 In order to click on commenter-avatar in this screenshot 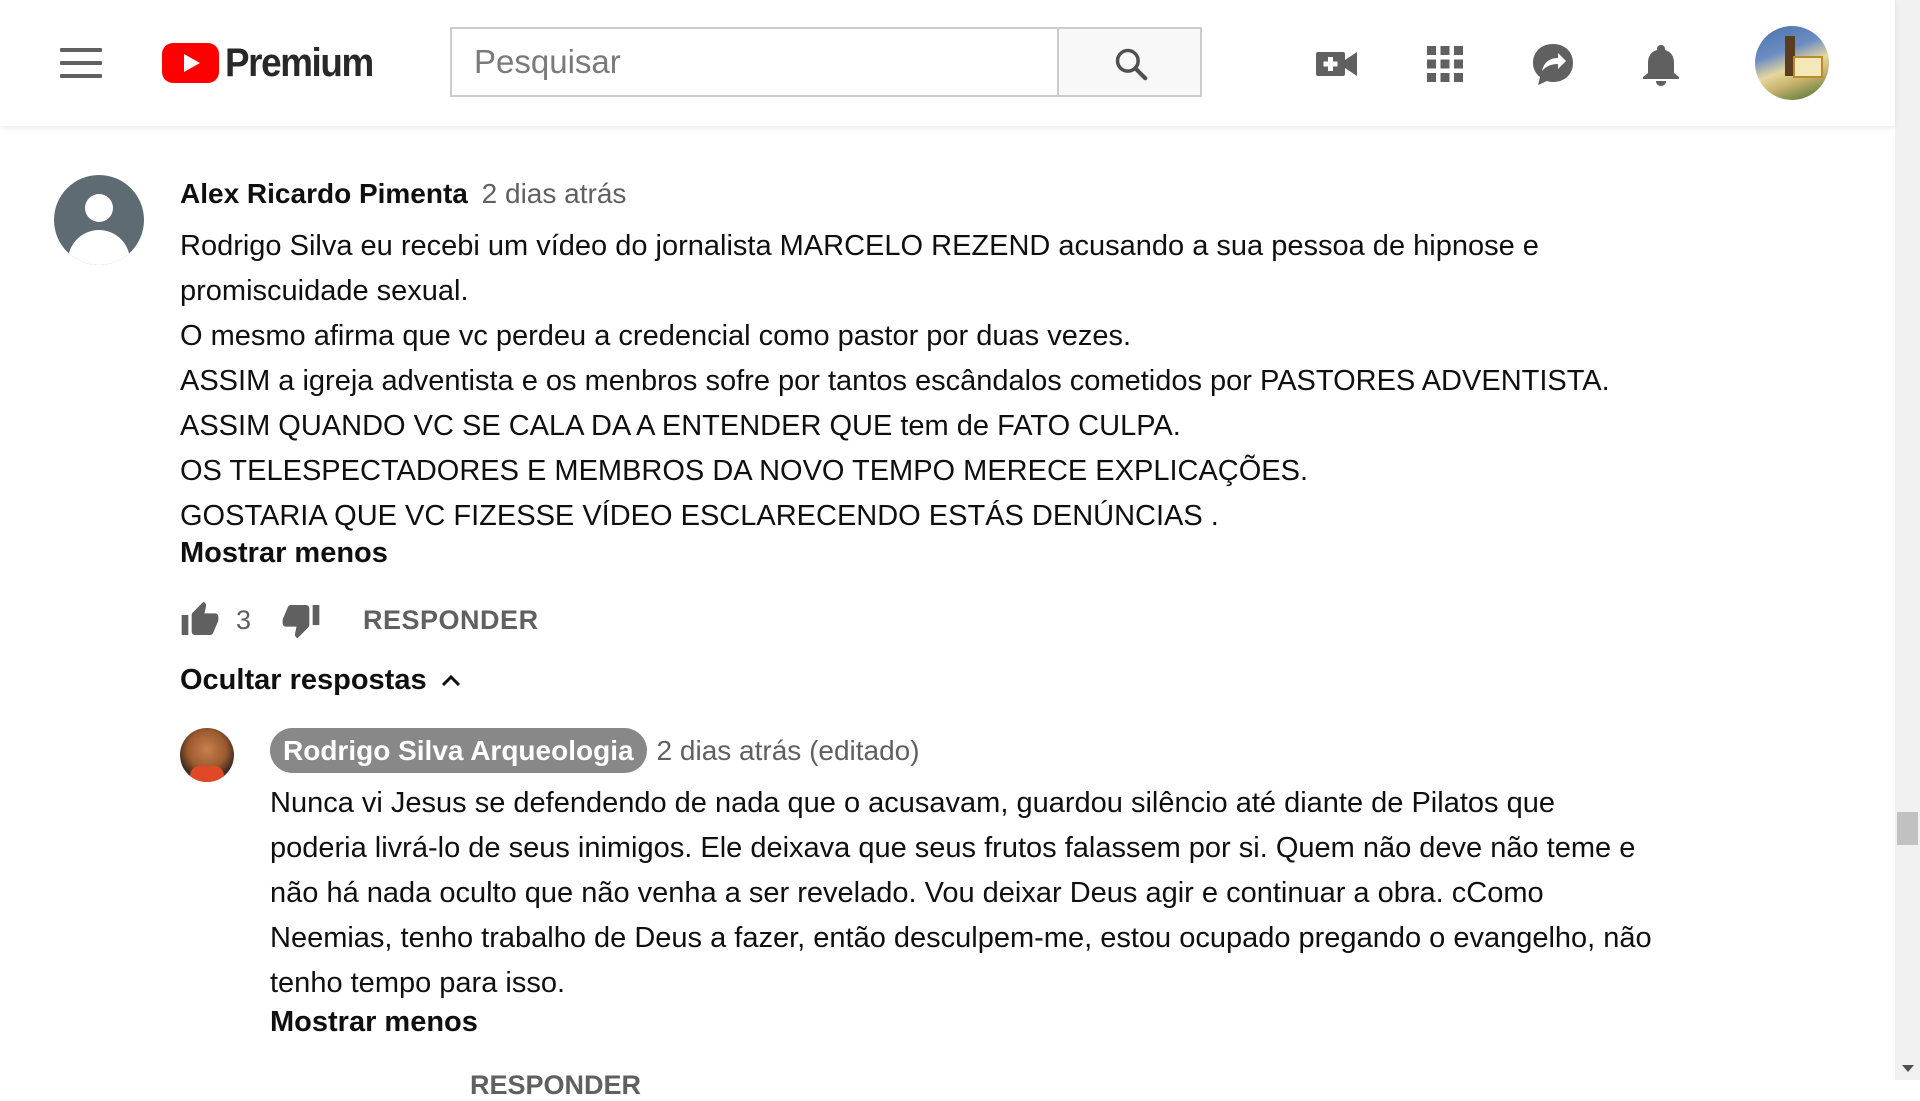, I will do `click(99, 220)`.